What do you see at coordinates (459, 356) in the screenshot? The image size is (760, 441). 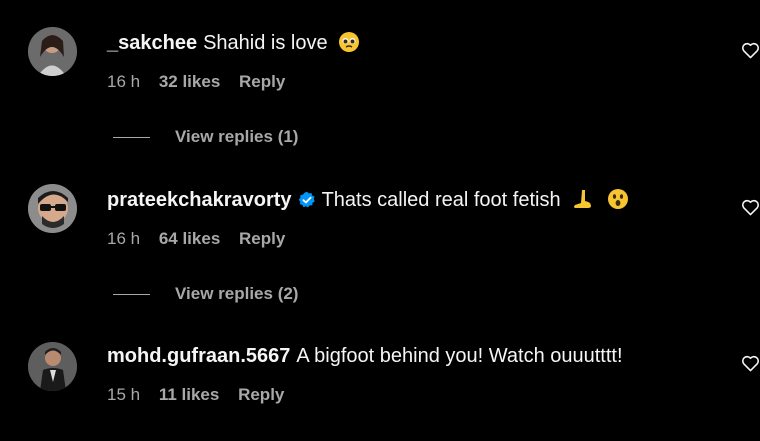 I see `comment-text: A bigfoot behind you! Watch ouuutttt!` at bounding box center [459, 356].